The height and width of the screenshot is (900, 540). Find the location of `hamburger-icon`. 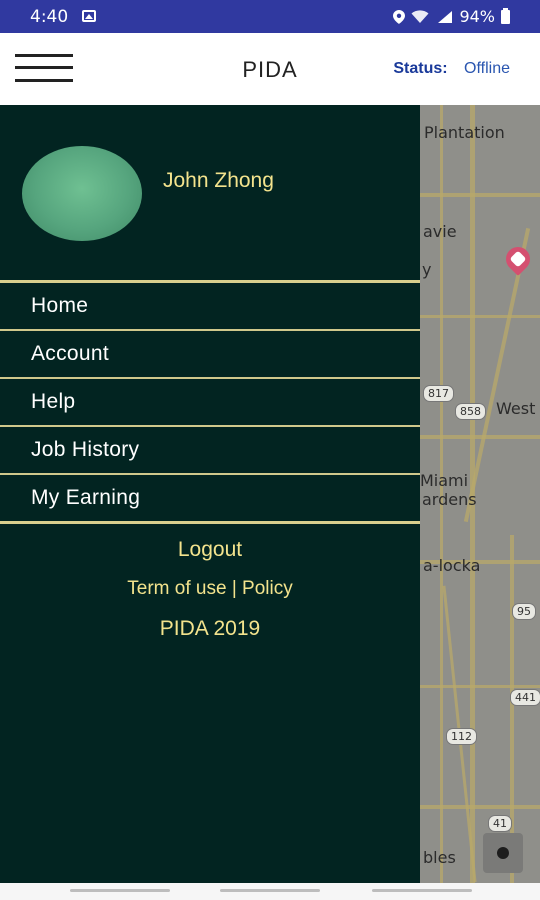

hamburger-icon is located at coordinates (44, 68).